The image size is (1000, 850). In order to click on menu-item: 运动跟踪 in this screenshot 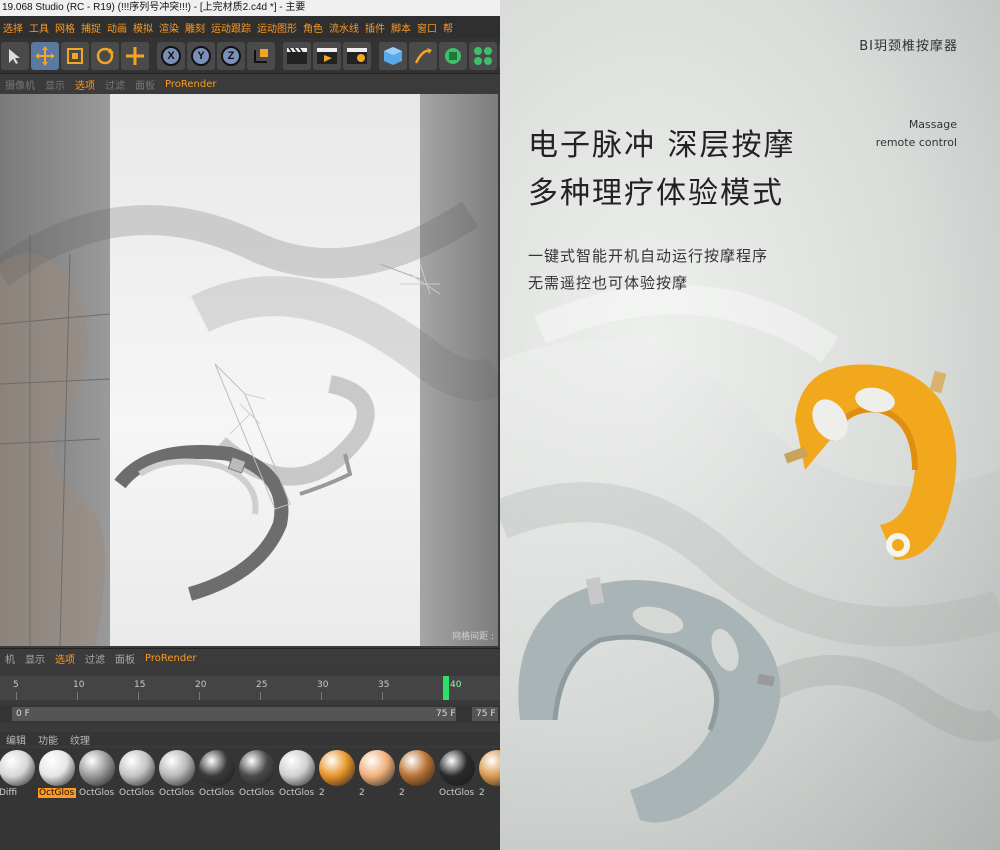, I will do `click(231, 27)`.